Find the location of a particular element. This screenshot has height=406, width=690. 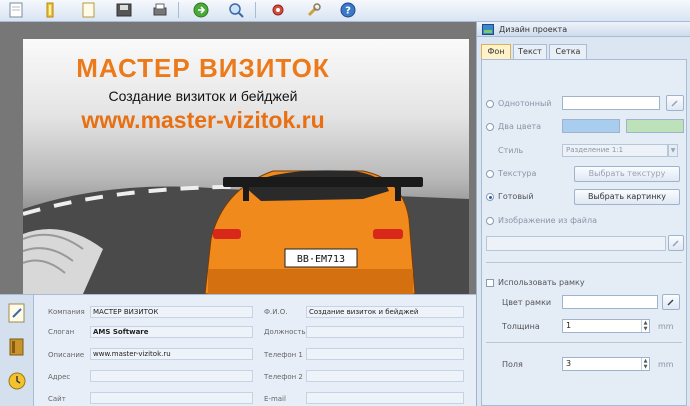

field-label-phone1: Телефон 1 is located at coordinates (283, 355).